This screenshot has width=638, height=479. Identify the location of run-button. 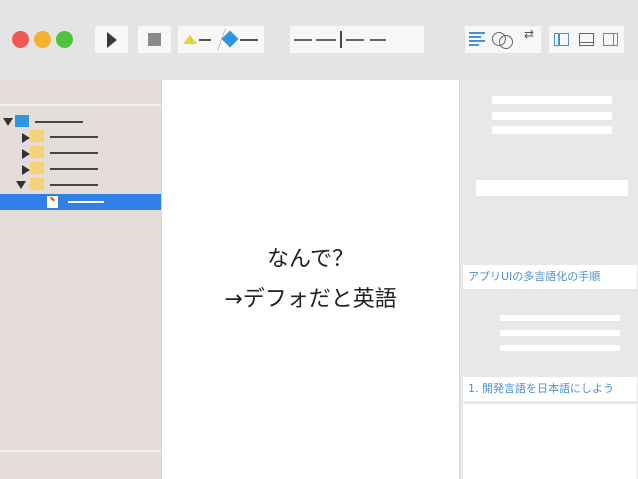
(111, 39).